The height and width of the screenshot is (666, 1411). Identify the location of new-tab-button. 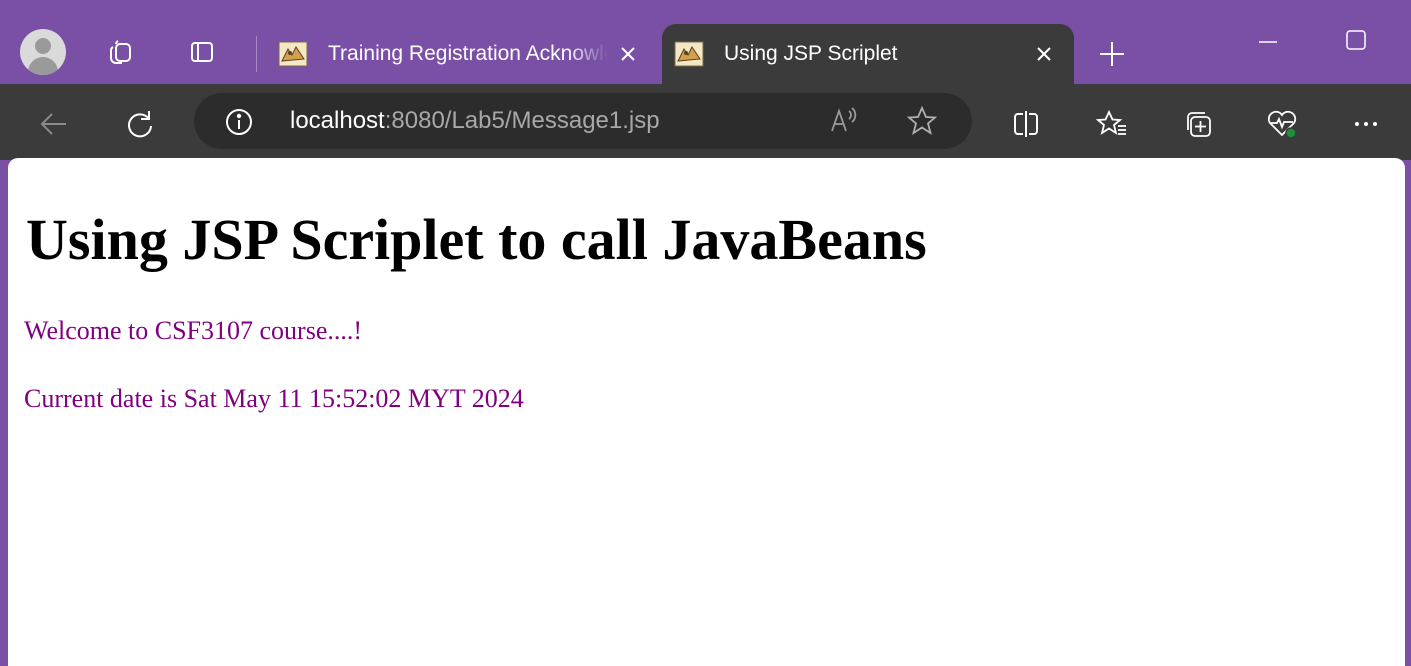
(1112, 54).